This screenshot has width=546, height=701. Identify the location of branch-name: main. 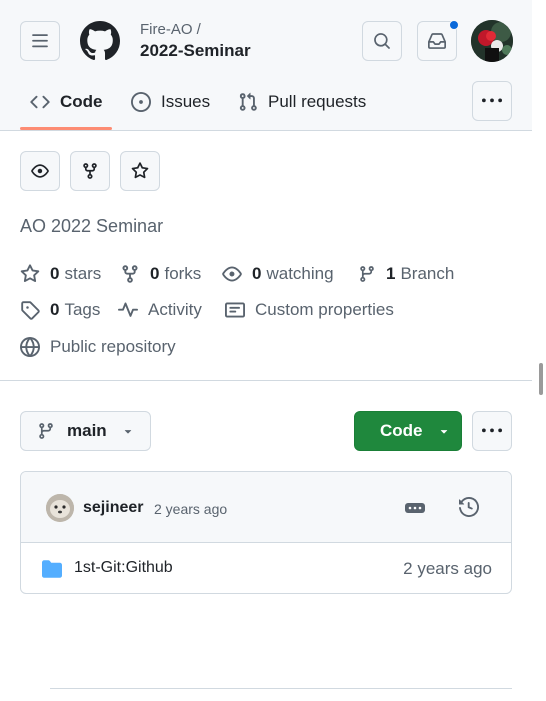
(87, 430).